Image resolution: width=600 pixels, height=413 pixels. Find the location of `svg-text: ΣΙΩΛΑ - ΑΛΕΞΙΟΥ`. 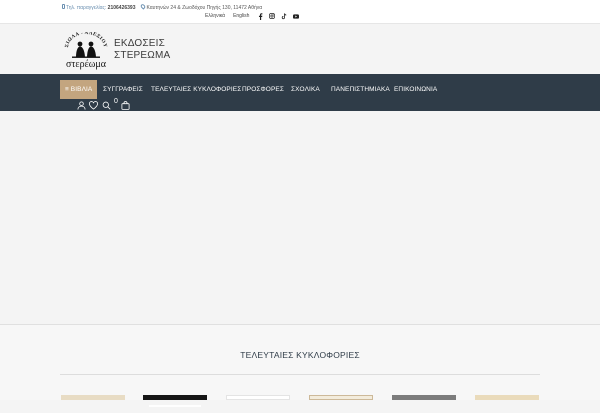

svg-text: ΣΙΩΛΑ - ΑΛΕΞΙΟΥ is located at coordinates (86, 40).